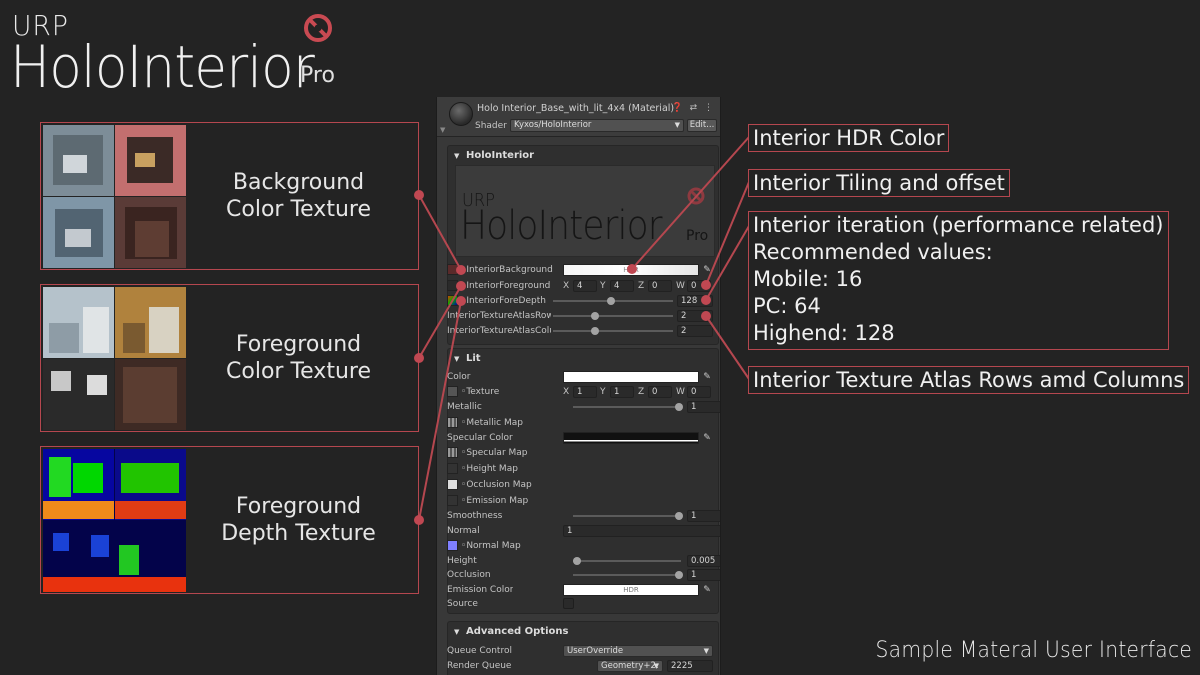 This screenshot has width=1200, height=675. I want to click on interior-foreground-text: InteriorForeground, so click(508, 286).